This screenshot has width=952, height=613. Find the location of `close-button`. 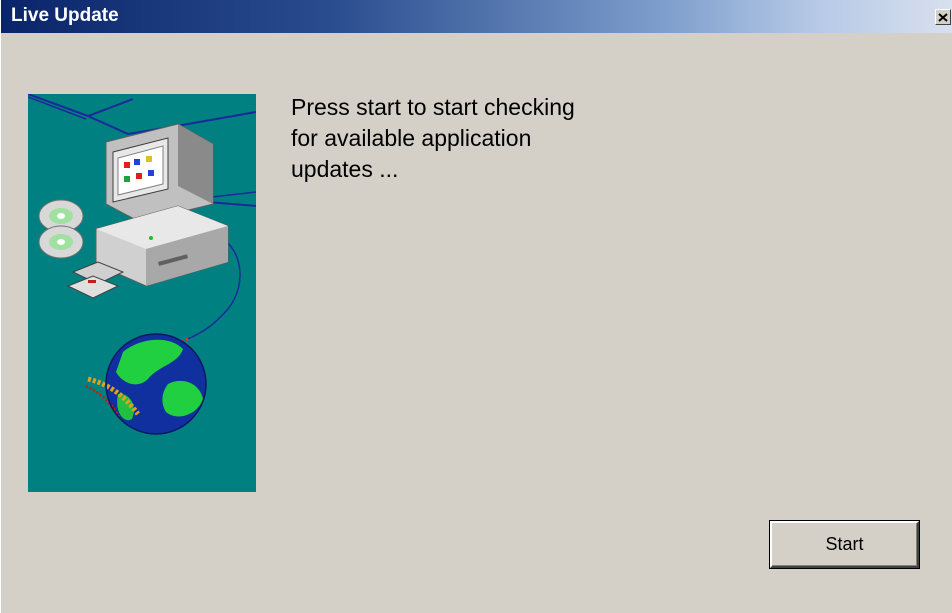

close-button is located at coordinates (943, 17).